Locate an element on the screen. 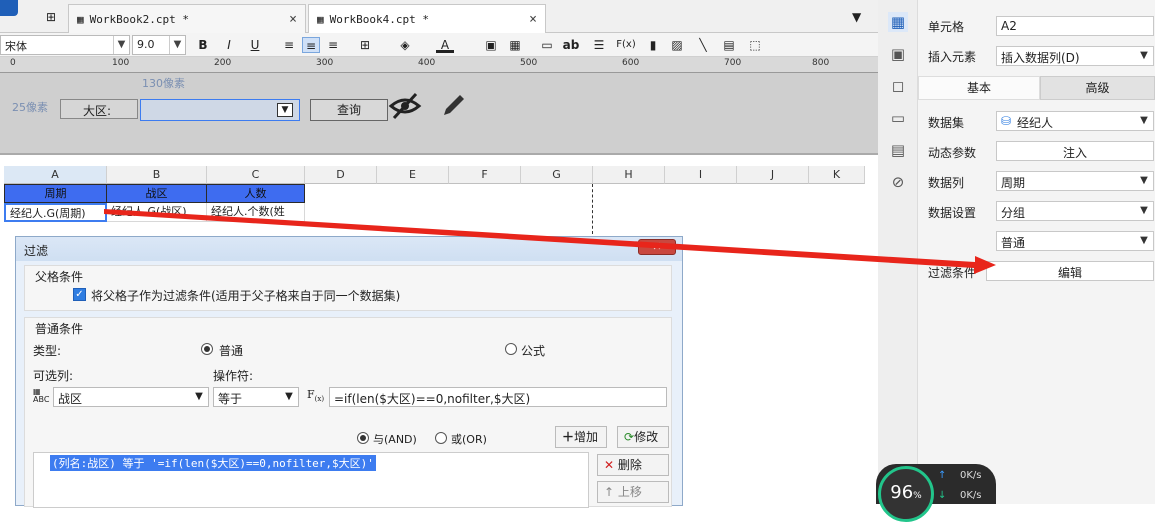 This screenshot has width=1155, height=522. annotation-arrow is located at coordinates (550, 241).